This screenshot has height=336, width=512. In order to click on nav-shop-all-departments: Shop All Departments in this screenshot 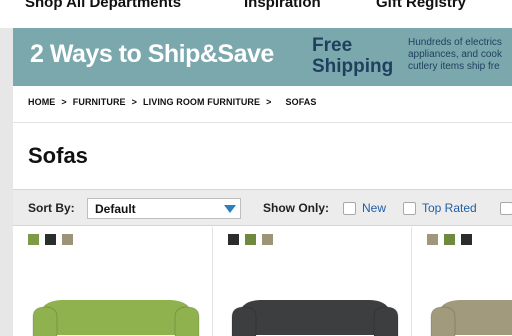, I will do `click(103, 5)`.